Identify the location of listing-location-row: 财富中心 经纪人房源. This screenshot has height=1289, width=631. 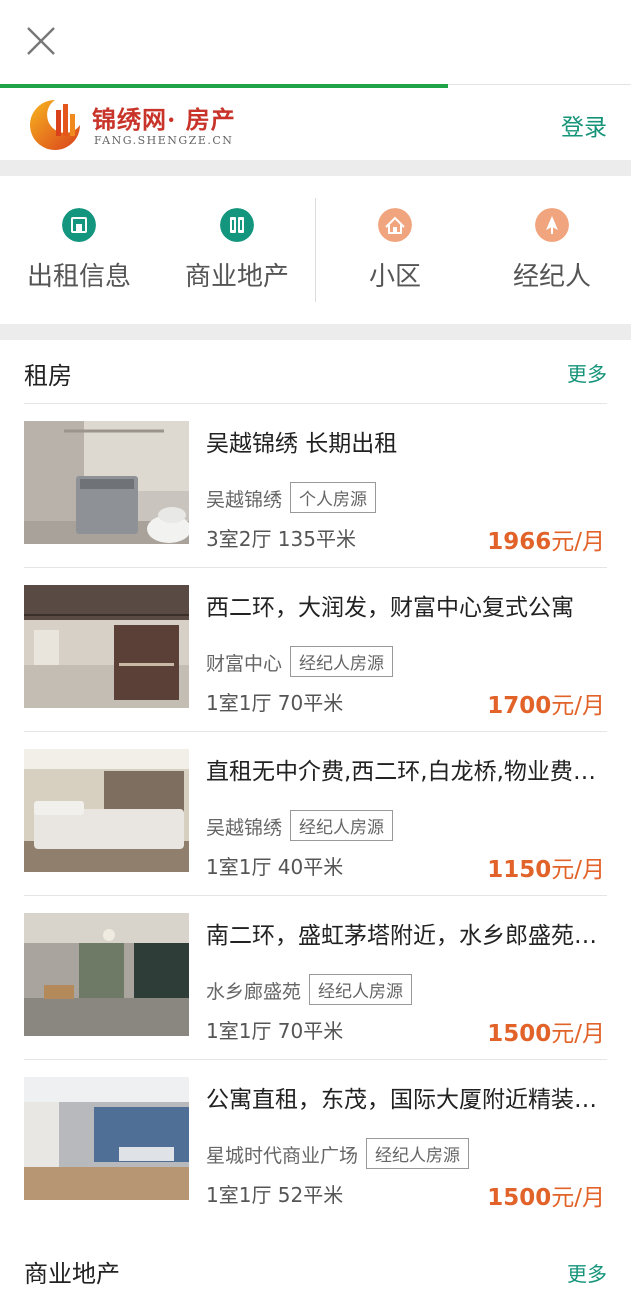
(300, 661).